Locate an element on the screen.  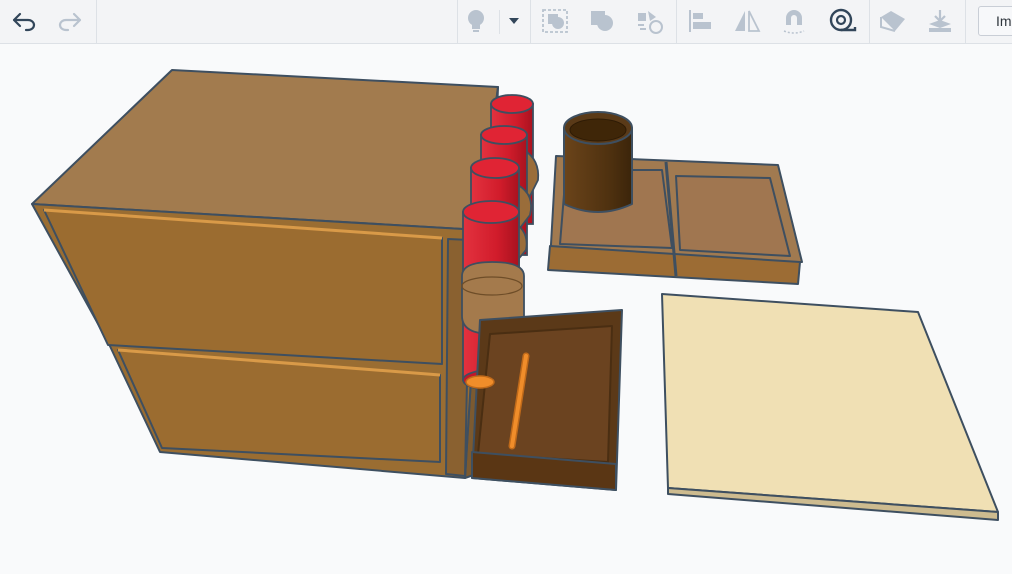
light-dropdown-button is located at coordinates (514, 21).